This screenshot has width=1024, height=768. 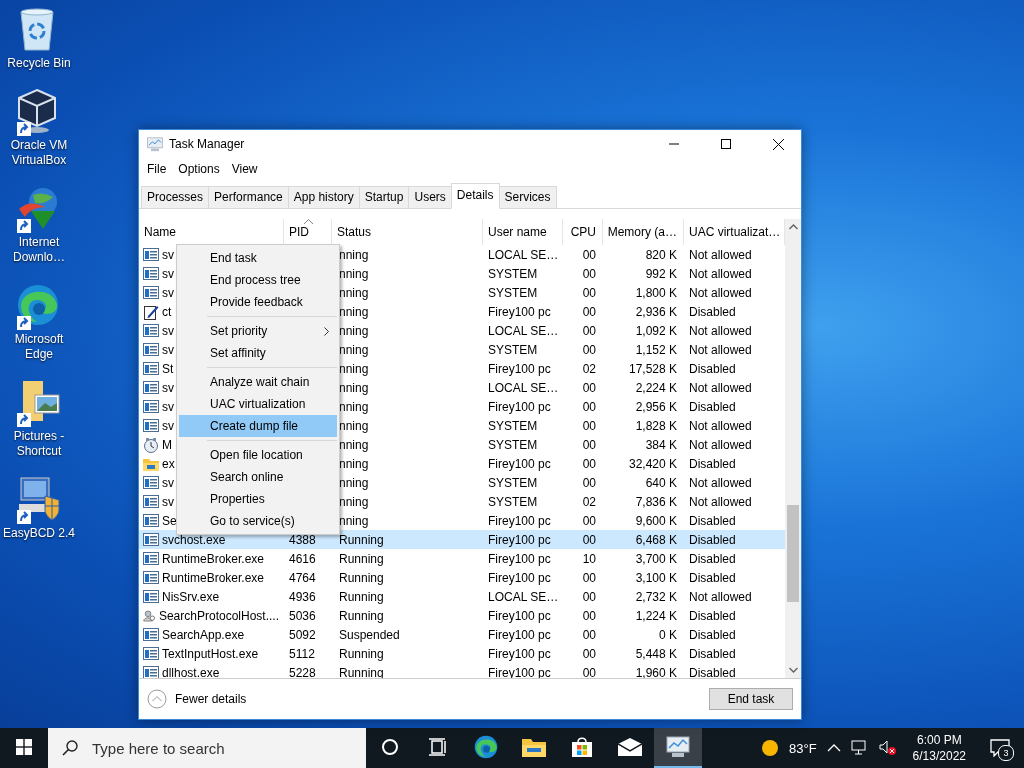 What do you see at coordinates (39, 444) in the screenshot?
I see `desktop-icon-label: Pictures - Shortcut` at bounding box center [39, 444].